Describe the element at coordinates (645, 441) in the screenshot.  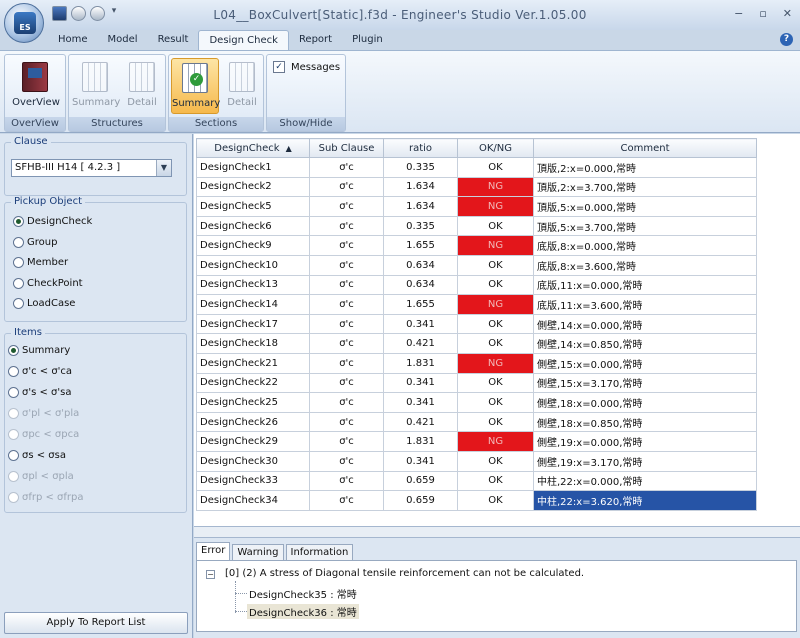
I see `comment-cell: 側壁,19:x=0.000,常時` at that location.